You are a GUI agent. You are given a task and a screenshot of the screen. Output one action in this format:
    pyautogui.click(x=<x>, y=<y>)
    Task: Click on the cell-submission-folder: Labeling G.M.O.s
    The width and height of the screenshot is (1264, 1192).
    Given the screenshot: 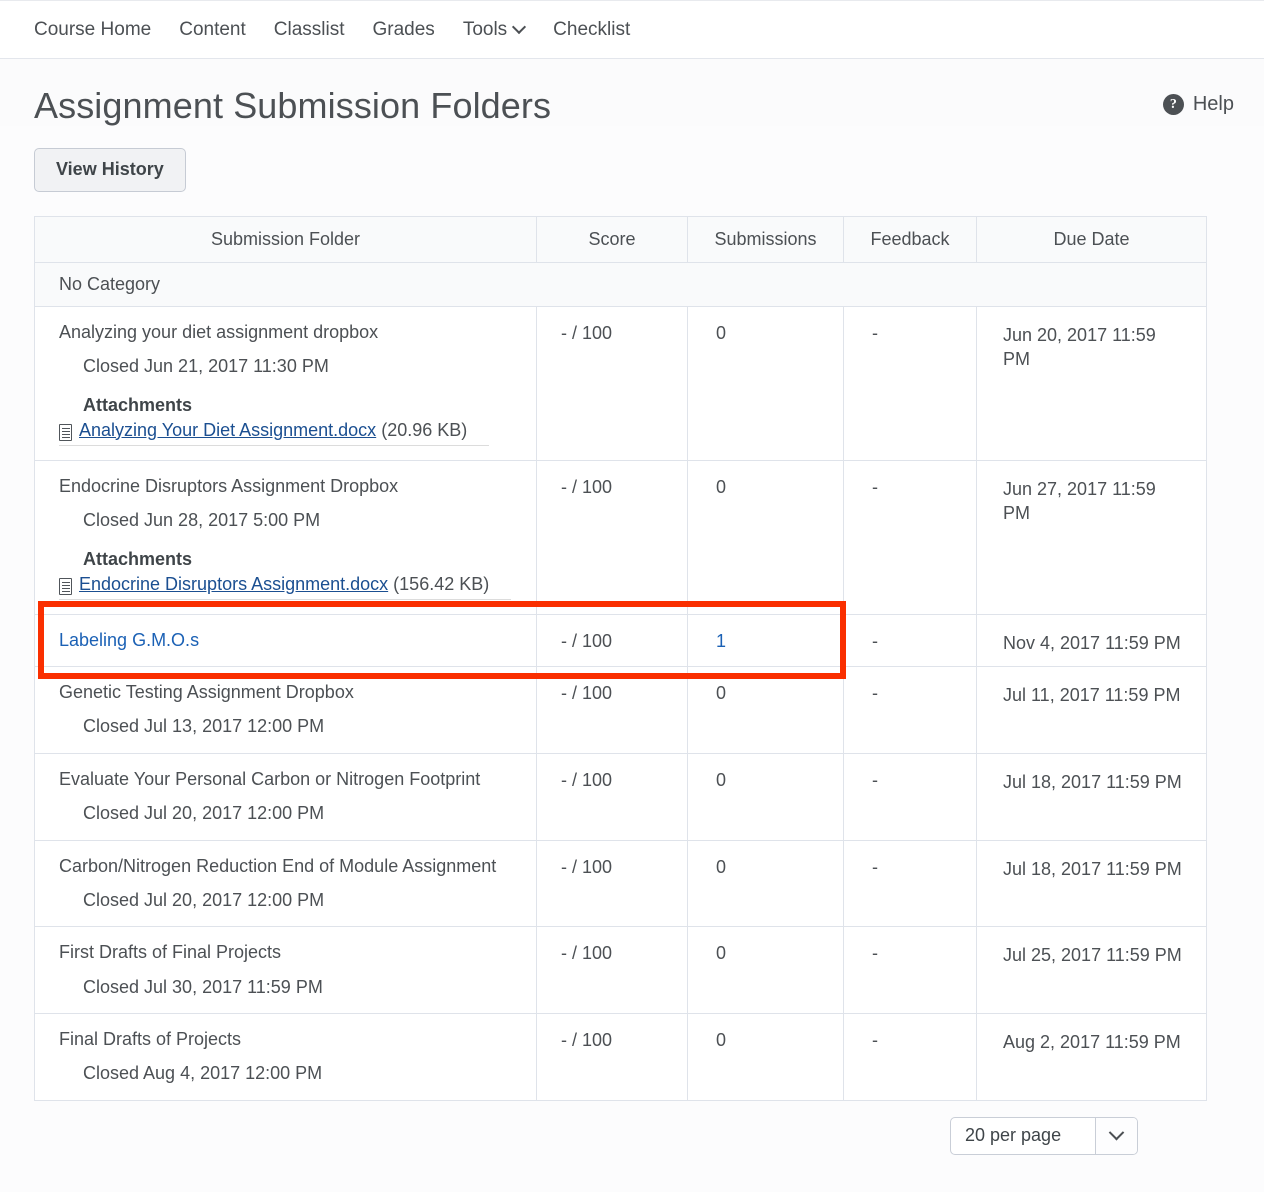 What is the action you would take?
    pyautogui.click(x=285, y=640)
    